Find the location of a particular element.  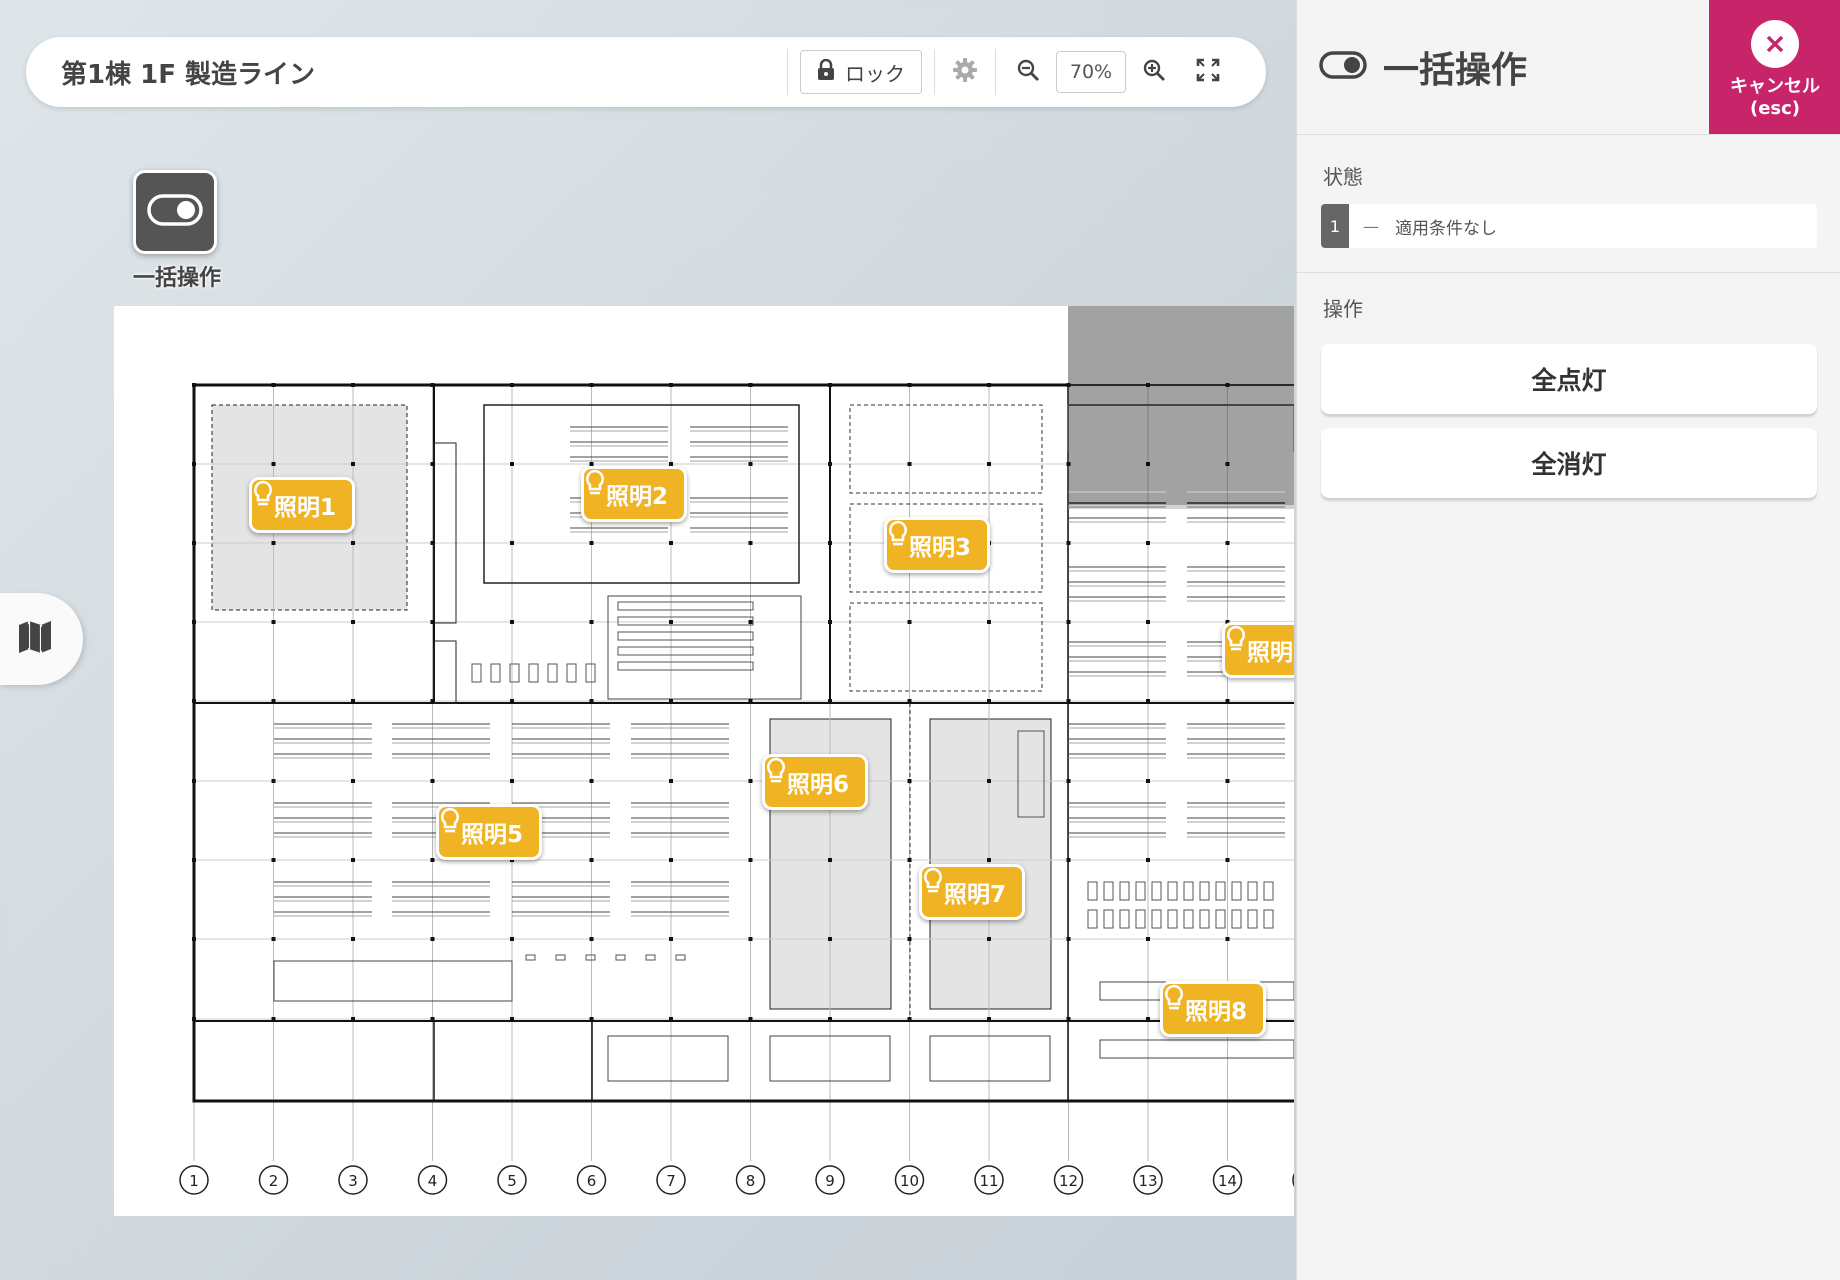

lock-button: ロック is located at coordinates (861, 72).